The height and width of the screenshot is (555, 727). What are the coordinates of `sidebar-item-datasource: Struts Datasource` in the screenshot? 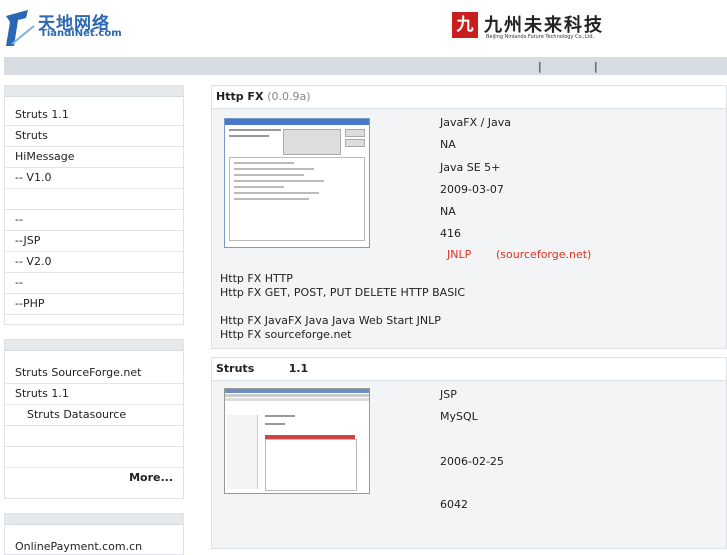 It's located at (94, 415).